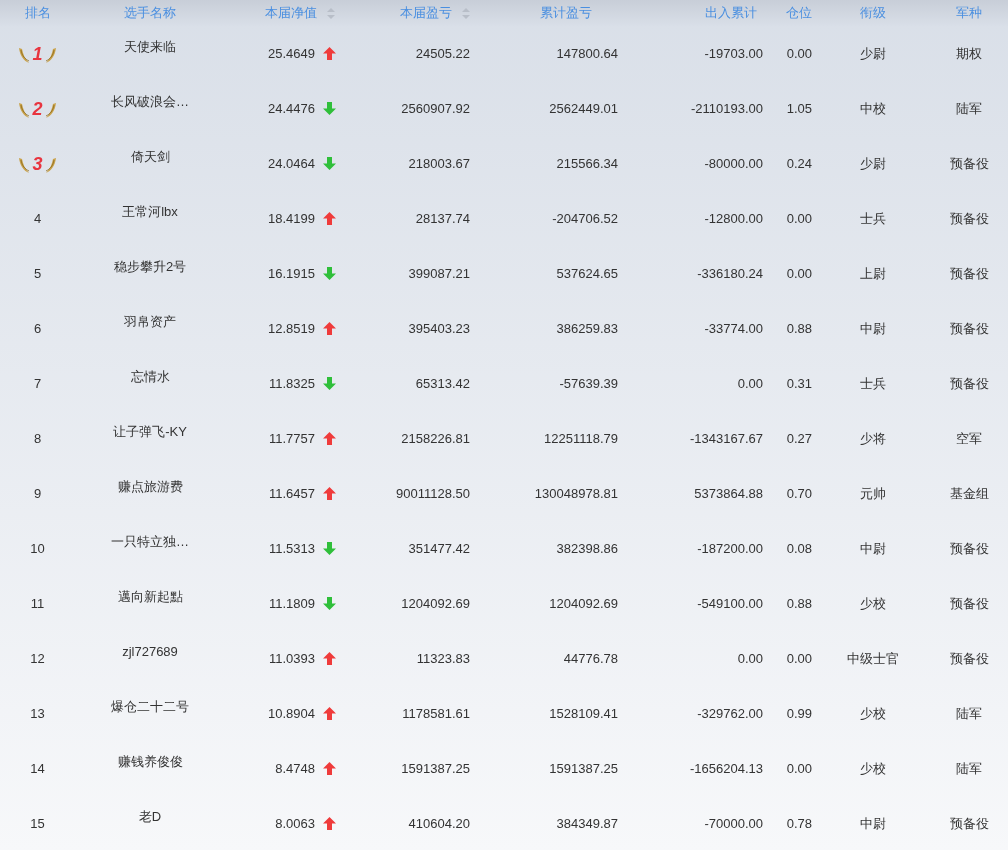 This screenshot has height=850, width=1008. What do you see at coordinates (37, 328) in the screenshot?
I see `rank-number: 6` at bounding box center [37, 328].